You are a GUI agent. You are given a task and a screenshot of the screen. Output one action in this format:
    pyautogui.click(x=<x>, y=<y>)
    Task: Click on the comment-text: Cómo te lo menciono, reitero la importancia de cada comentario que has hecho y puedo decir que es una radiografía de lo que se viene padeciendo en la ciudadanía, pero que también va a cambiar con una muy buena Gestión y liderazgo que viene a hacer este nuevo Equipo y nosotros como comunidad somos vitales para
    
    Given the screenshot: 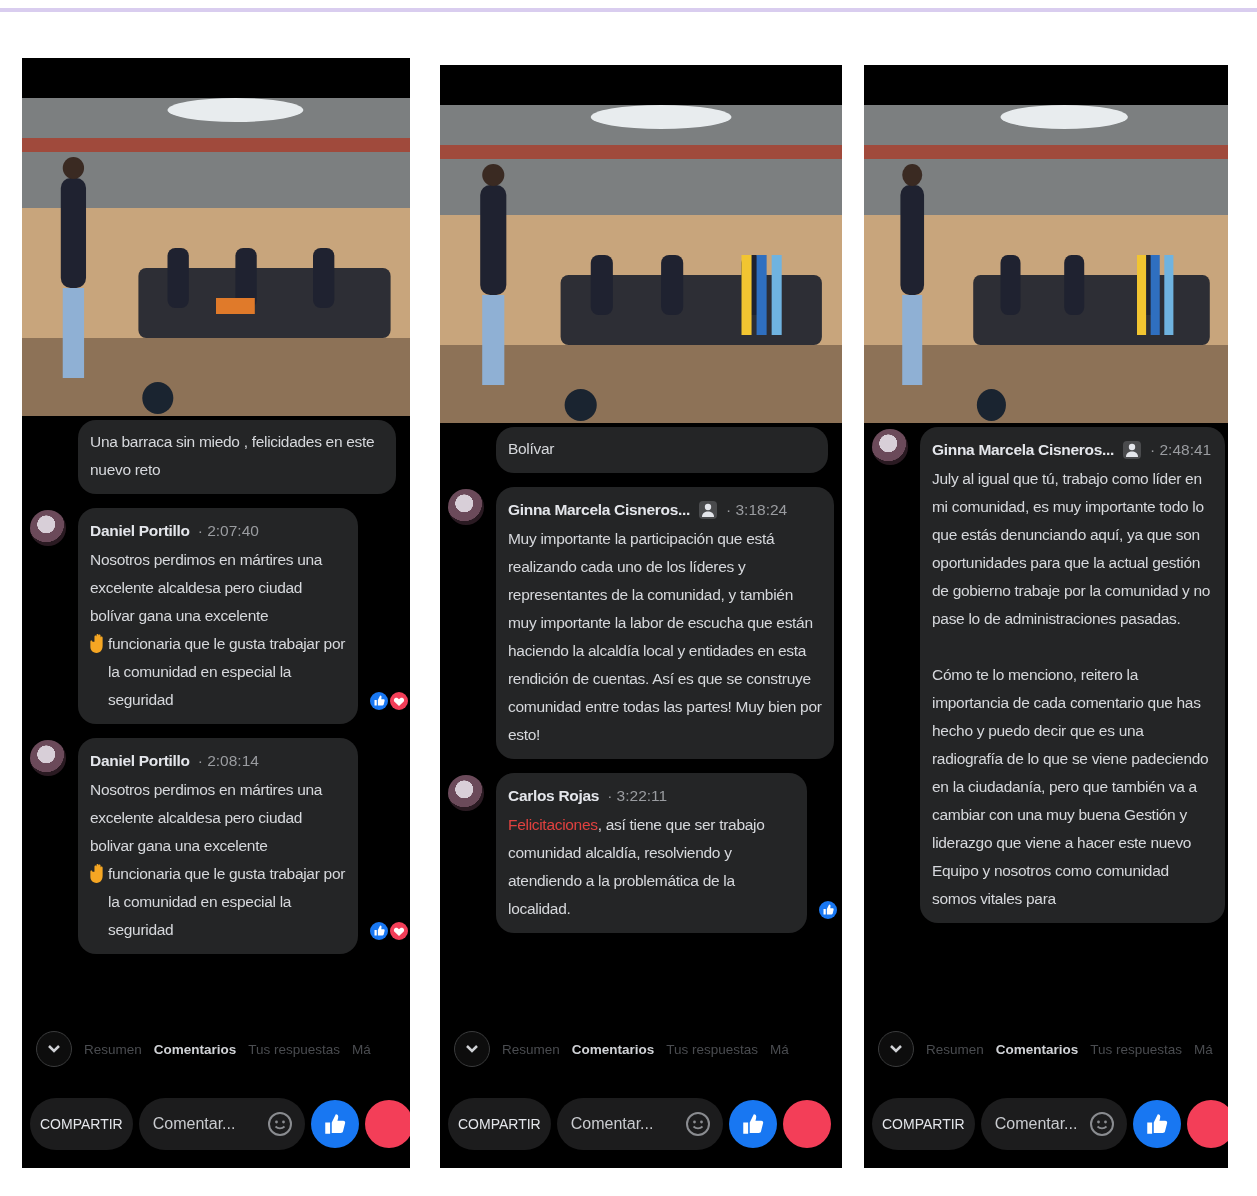 What is the action you would take?
    pyautogui.click(x=1071, y=787)
    